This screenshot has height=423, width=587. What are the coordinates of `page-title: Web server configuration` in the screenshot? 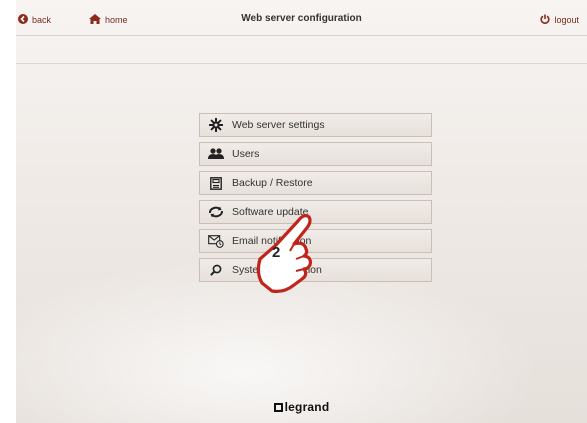 It's located at (301, 18).